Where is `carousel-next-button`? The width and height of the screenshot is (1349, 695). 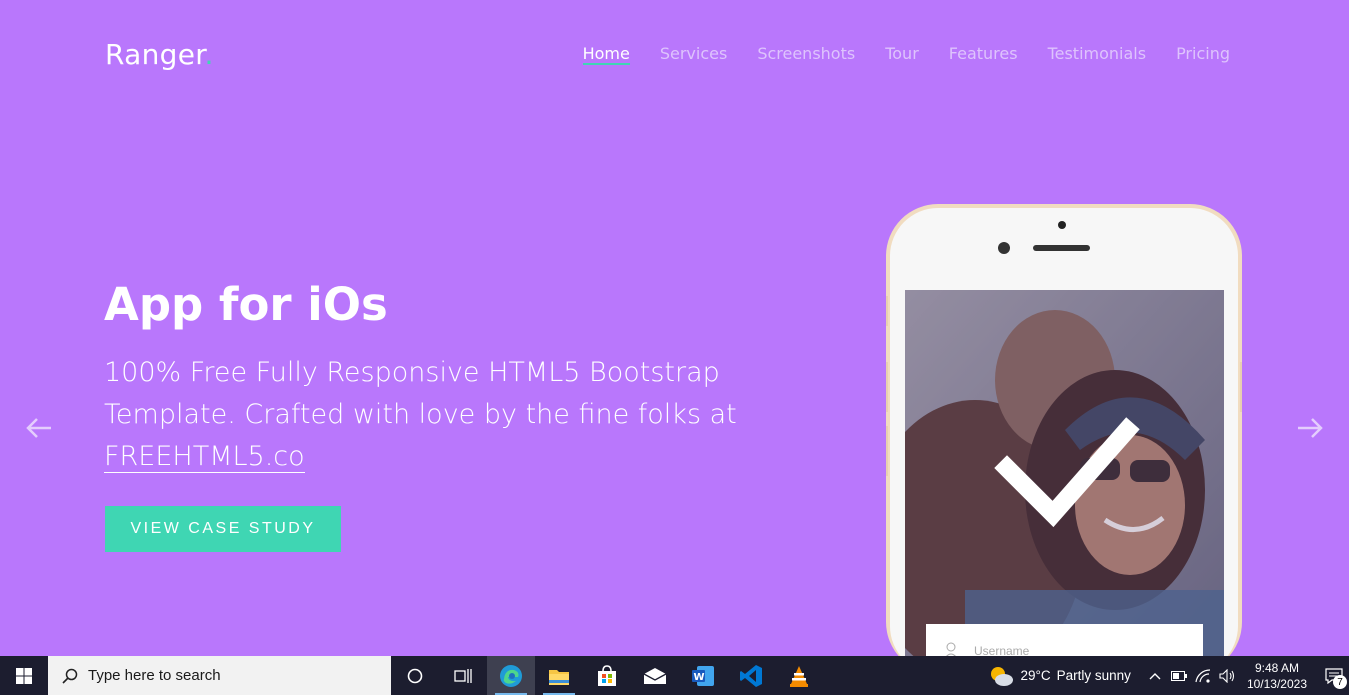
carousel-next-button is located at coordinates (1310, 428).